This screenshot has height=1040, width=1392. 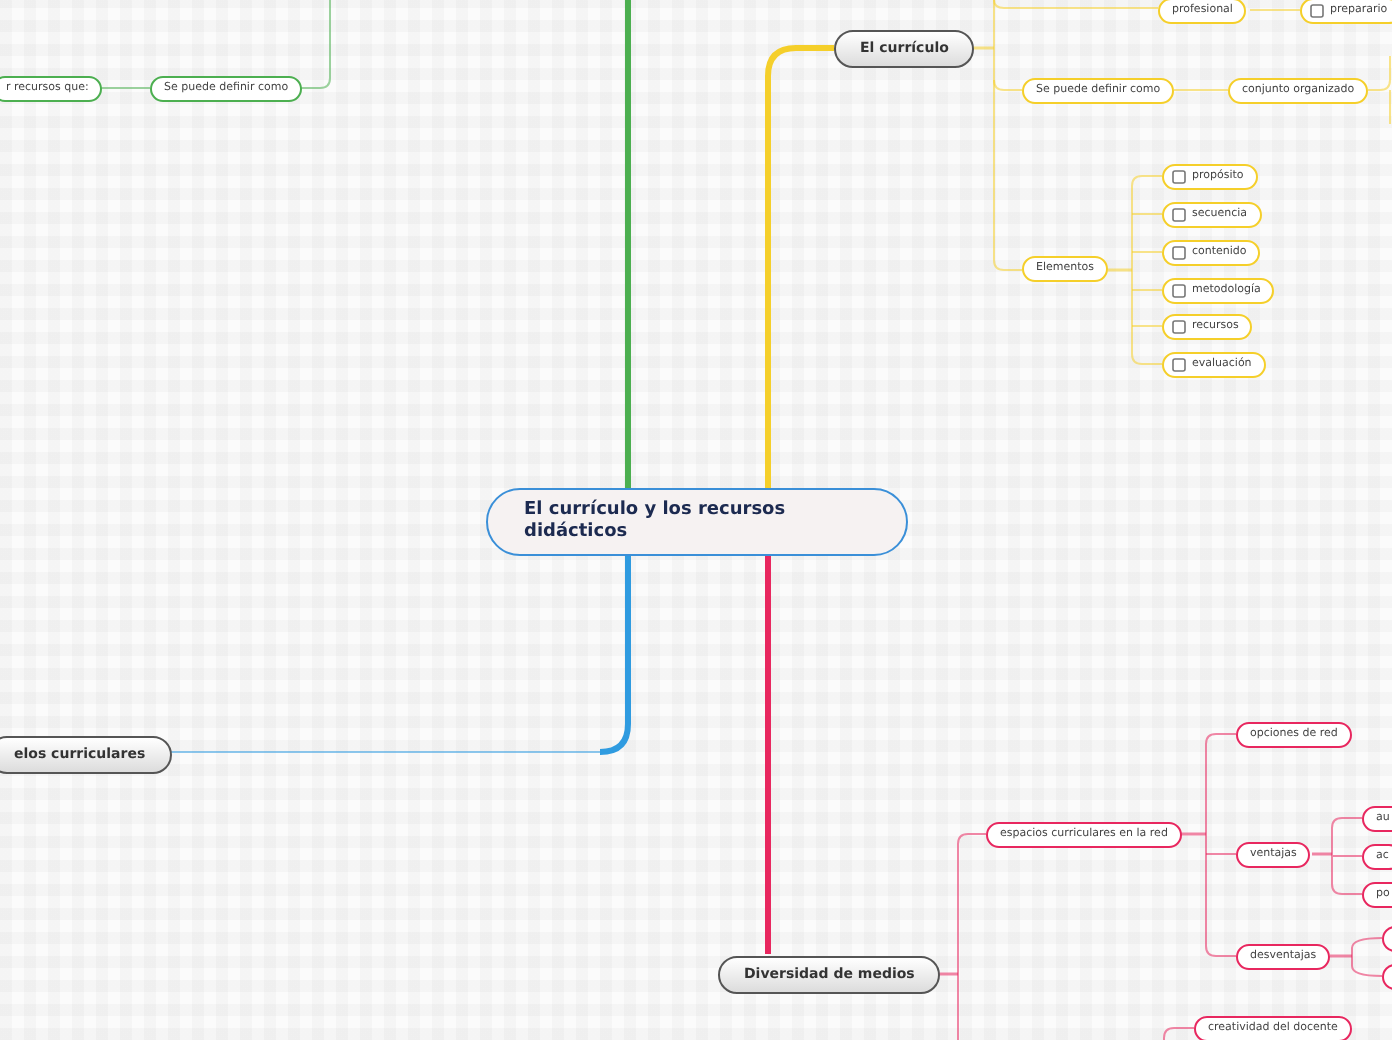 What do you see at coordinates (697, 522) in the screenshot?
I see `central-topic: El currículo y los recursos didácticos` at bounding box center [697, 522].